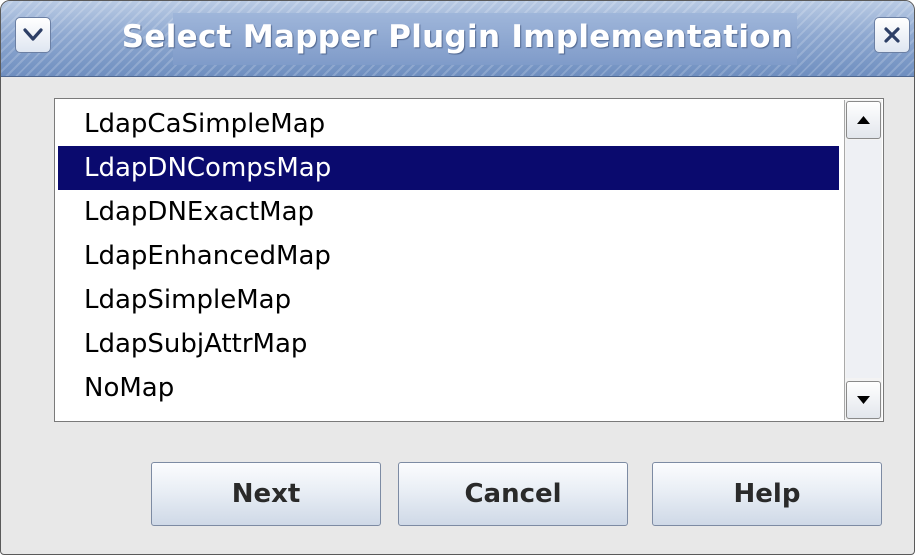 This screenshot has width=917, height=557. I want to click on scroll-track, so click(863, 259).